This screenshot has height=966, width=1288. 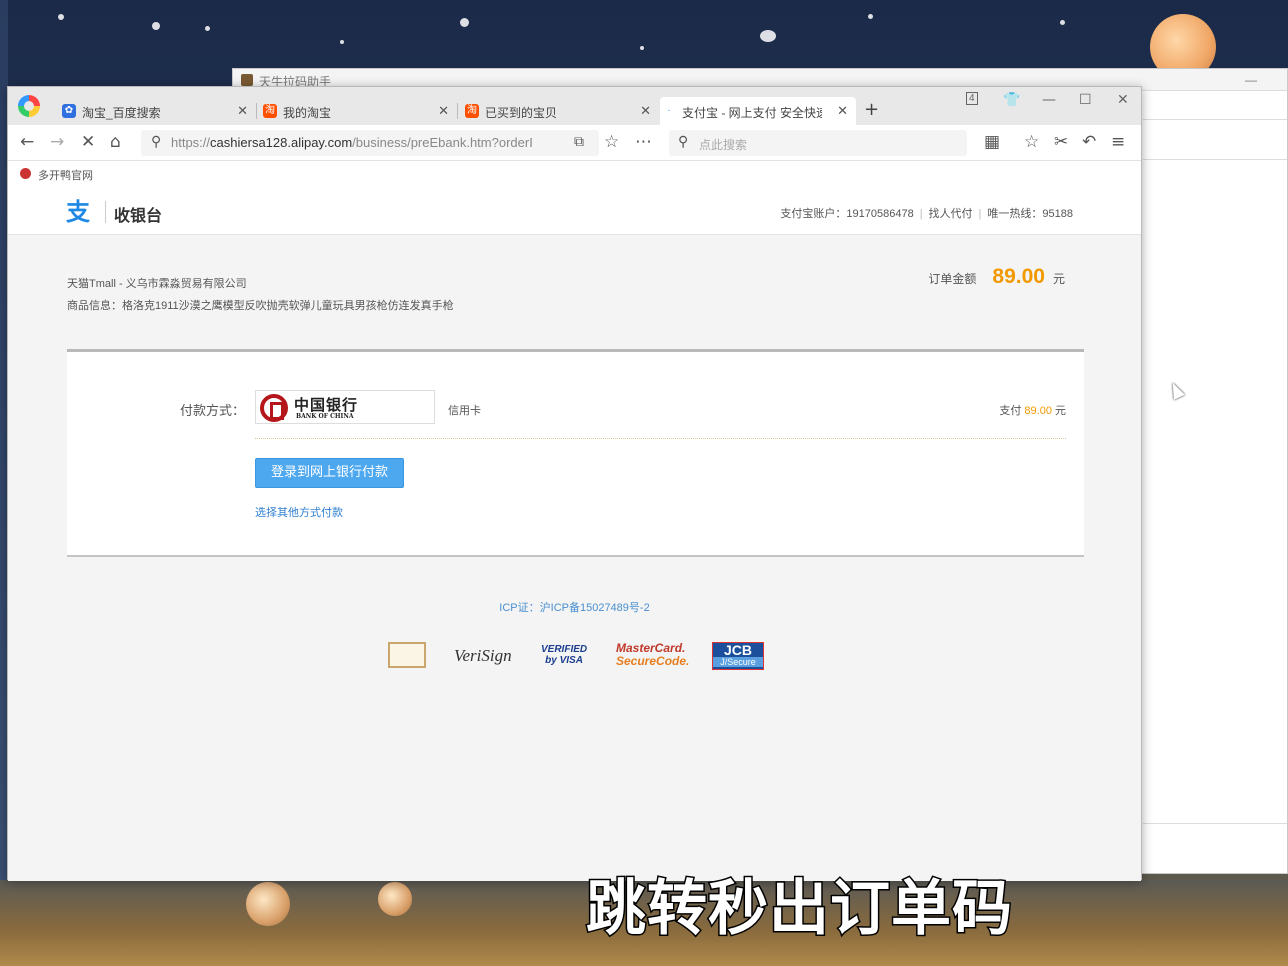 I want to click on bookmark-icon, so click(x=25, y=173).